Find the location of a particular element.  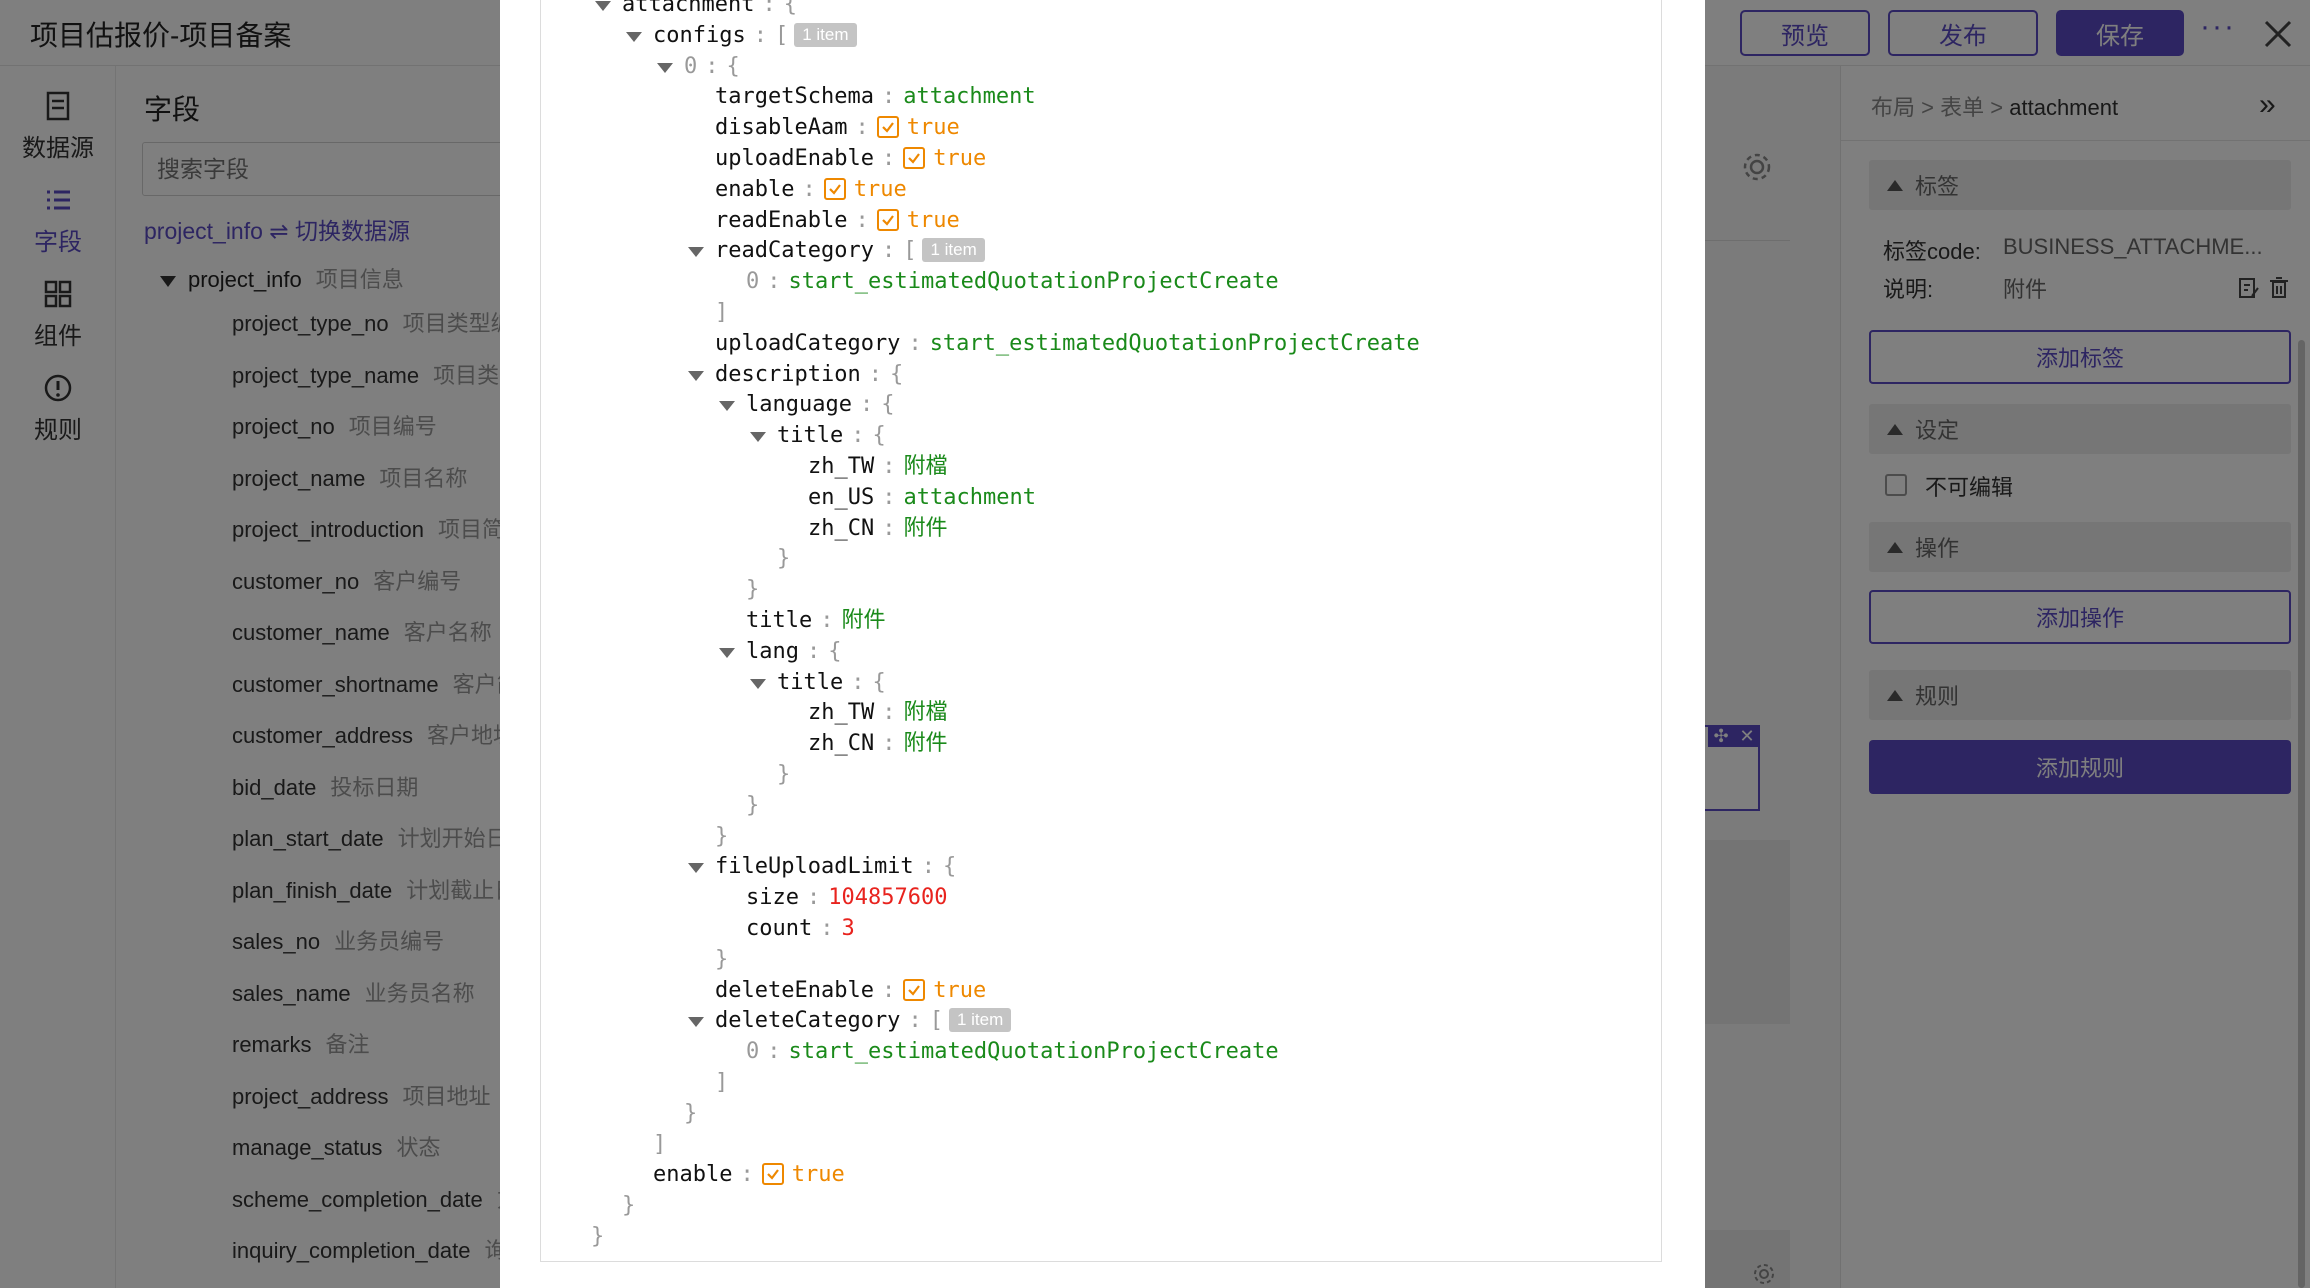

json-key: fileUploadLimit is located at coordinates (814, 867).